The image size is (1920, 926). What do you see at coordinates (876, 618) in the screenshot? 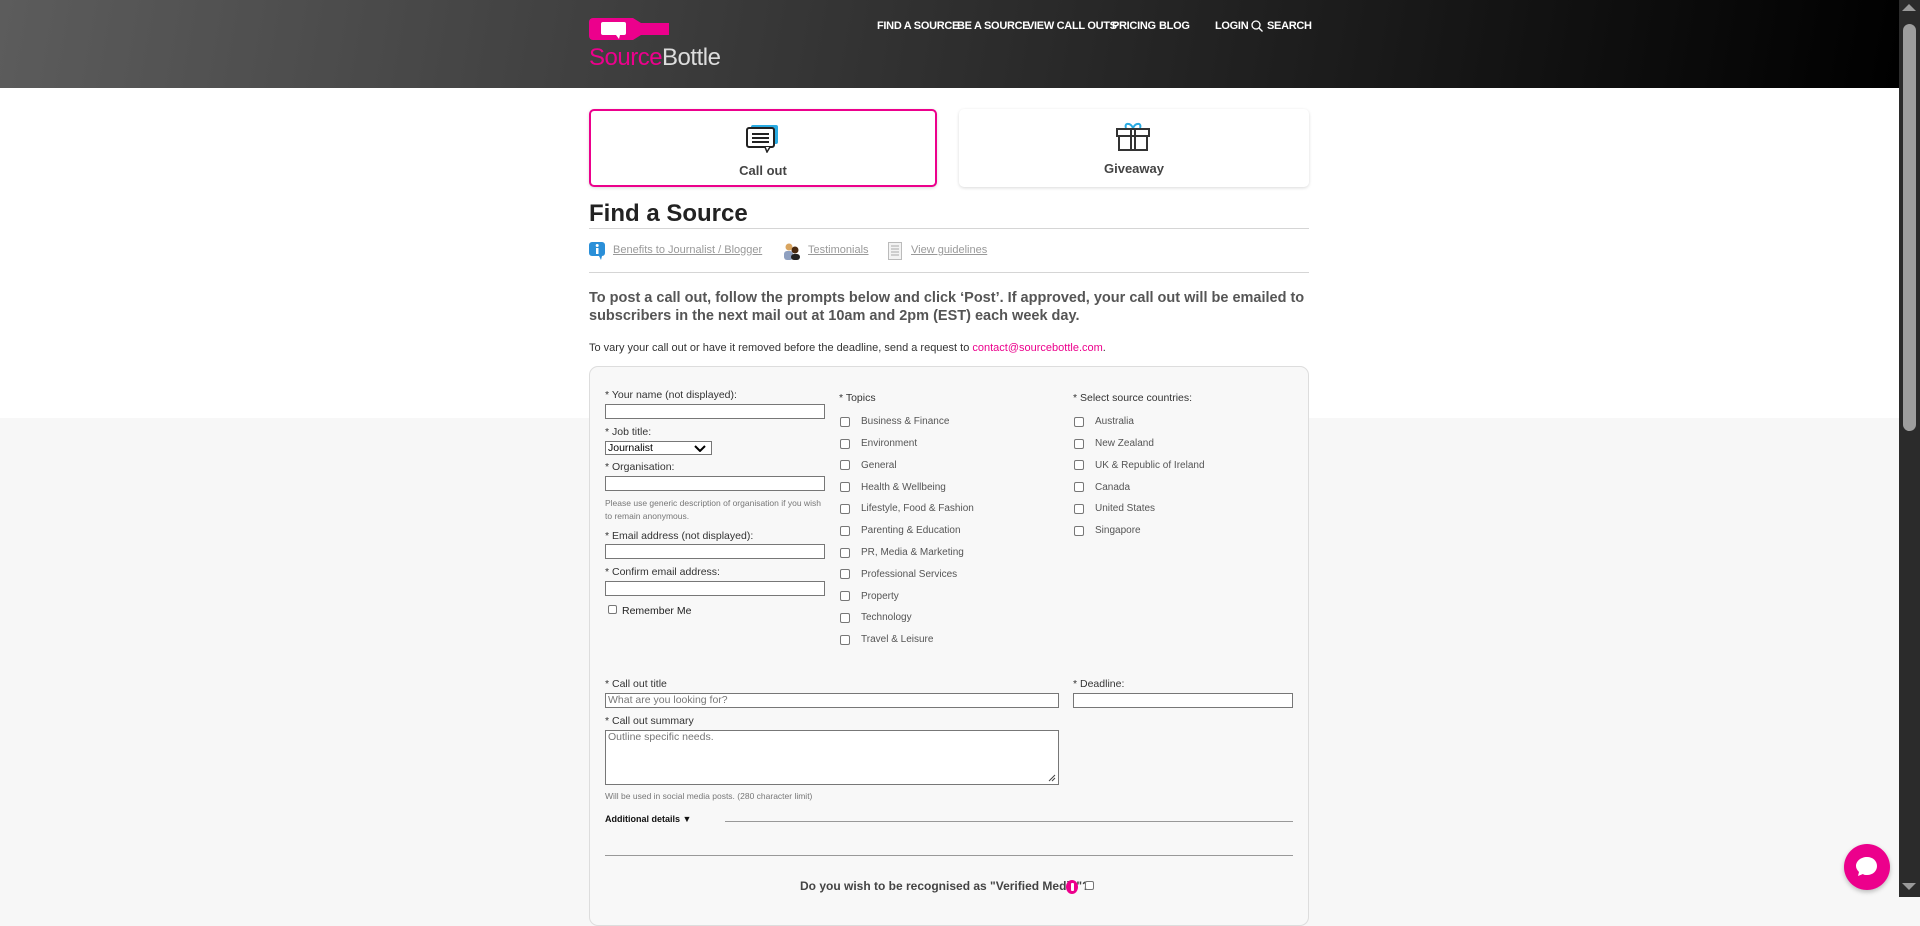
I see `topic-option: Technology` at bounding box center [876, 618].